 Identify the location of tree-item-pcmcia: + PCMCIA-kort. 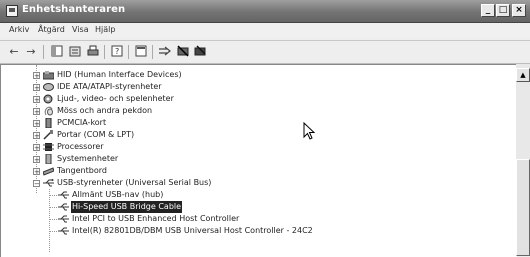
(251, 123).